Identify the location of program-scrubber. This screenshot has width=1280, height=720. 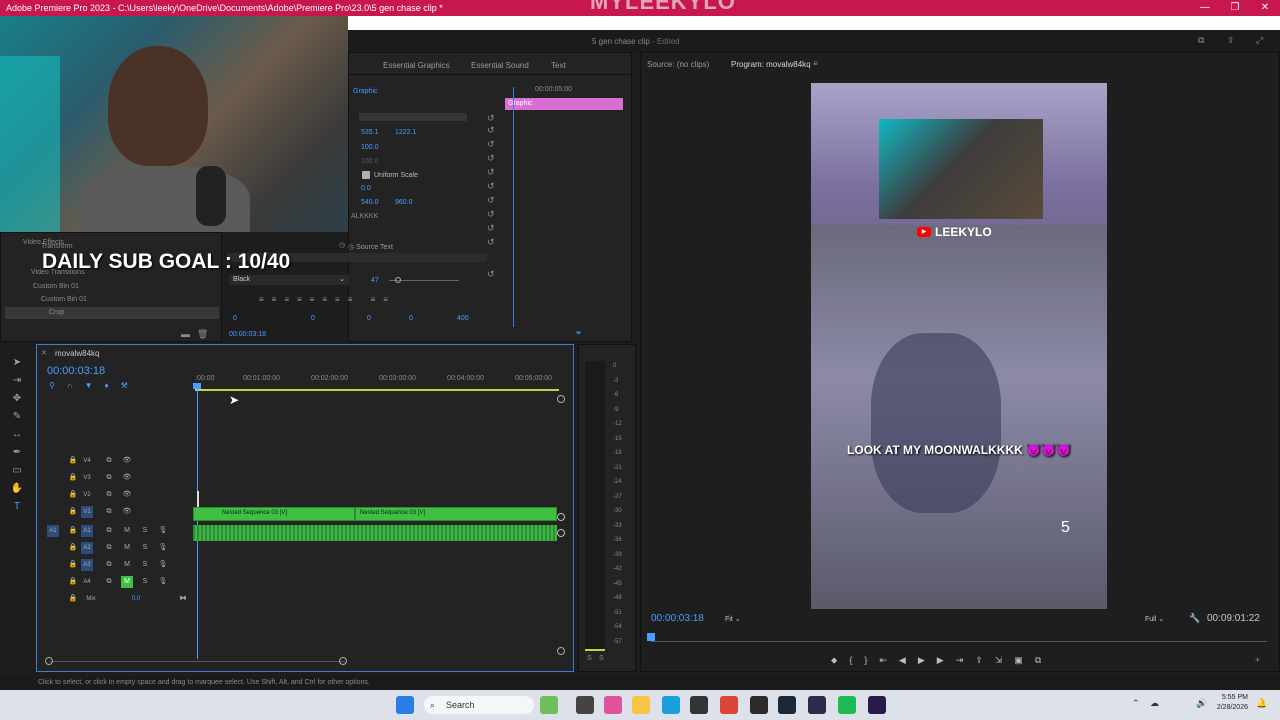
(959, 641).